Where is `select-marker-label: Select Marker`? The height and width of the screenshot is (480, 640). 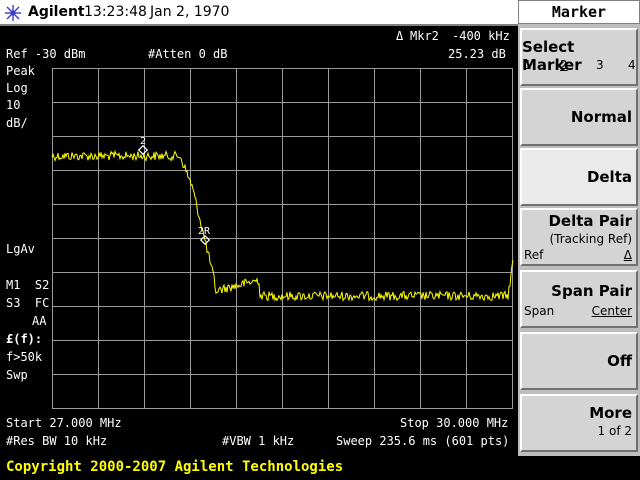 select-marker-label: Select Marker is located at coordinates (552, 56).